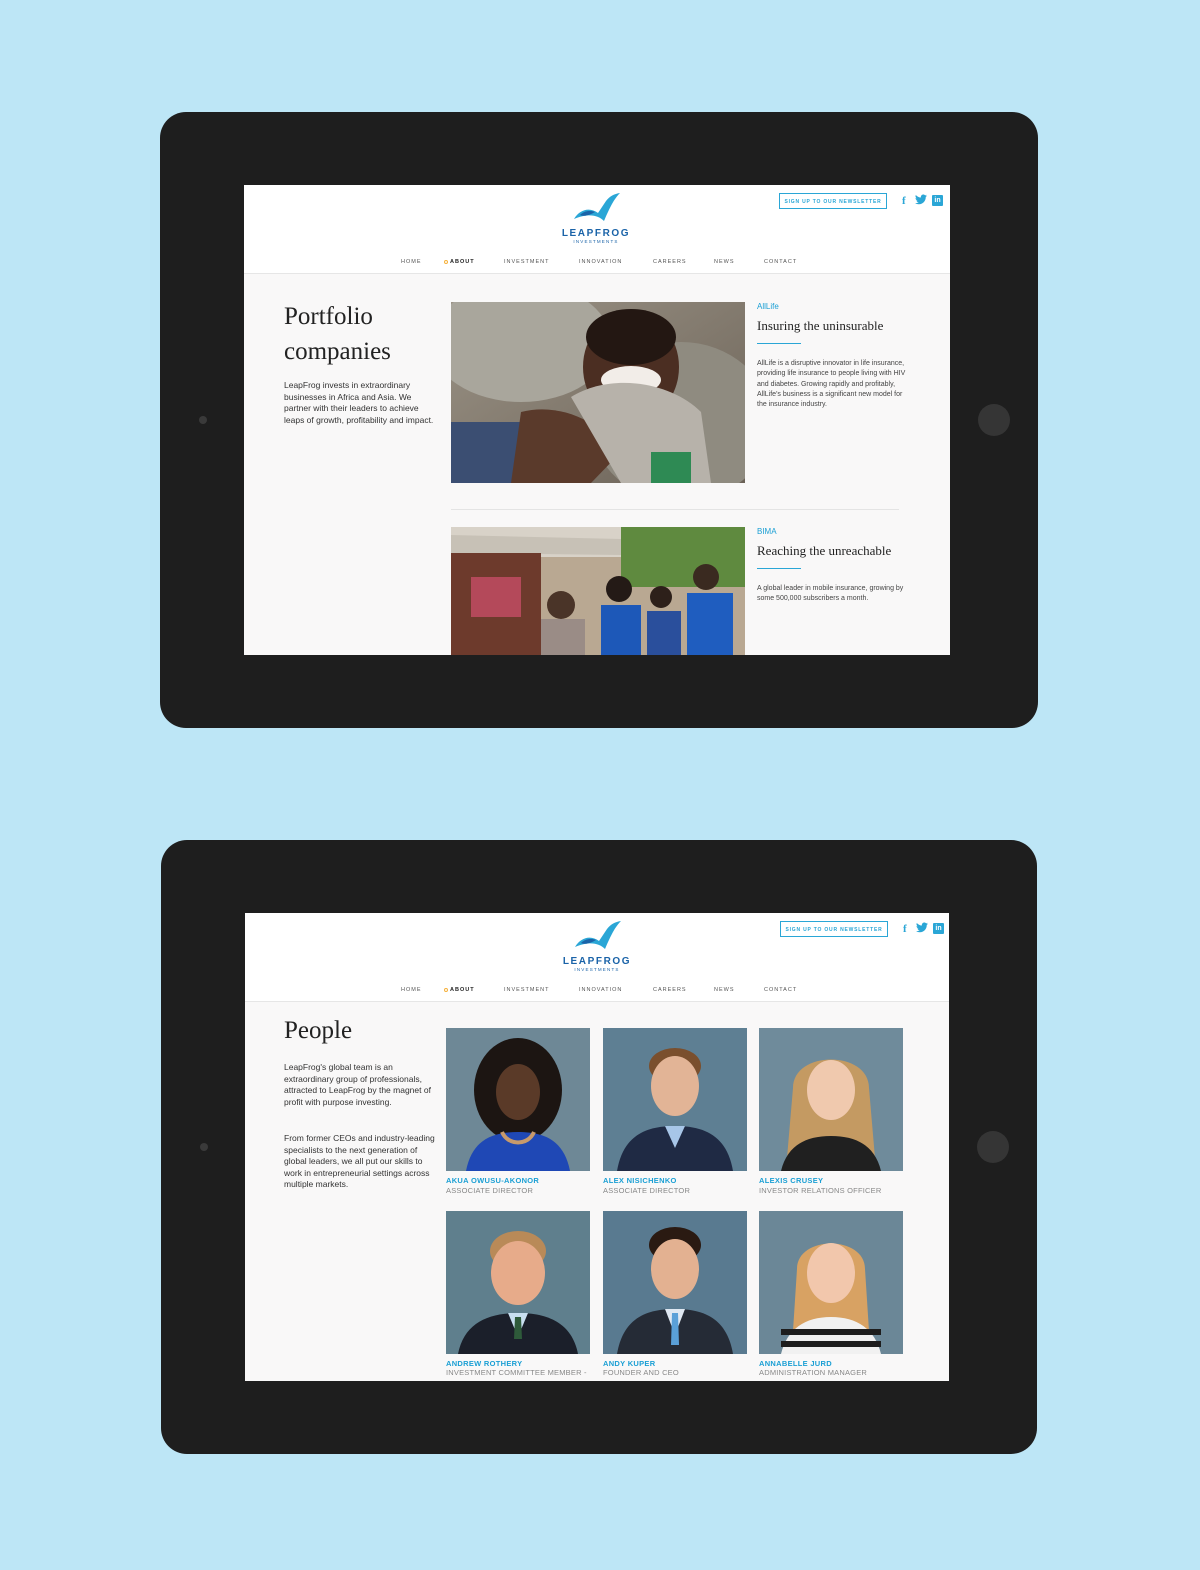 This screenshot has width=1200, height=1570. Describe the element at coordinates (813, 1372) in the screenshot. I see `person-role: ADMINISTRATION MANAGER` at that location.